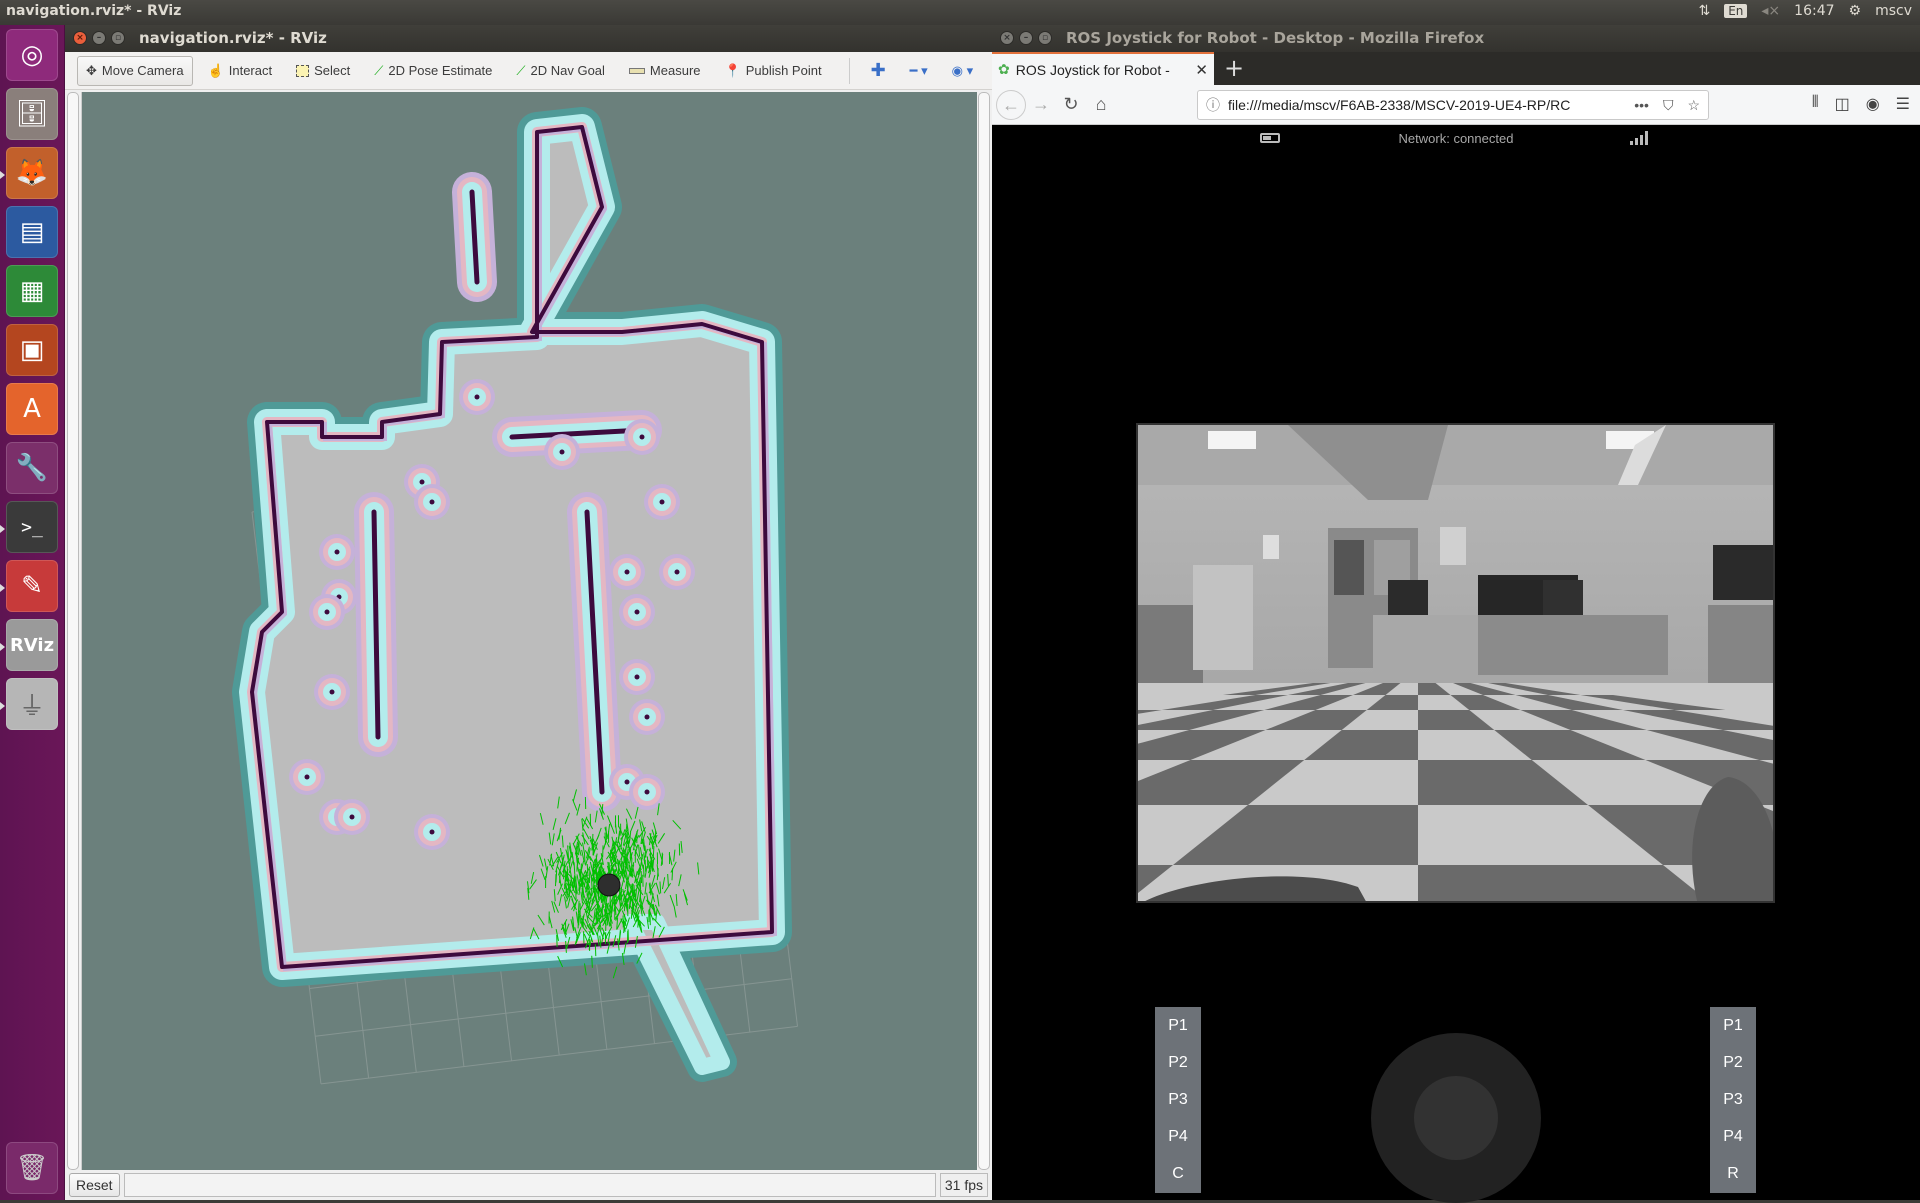 The height and width of the screenshot is (1203, 1920). I want to click on file-cabinet-icon: 🗄, so click(31, 114).